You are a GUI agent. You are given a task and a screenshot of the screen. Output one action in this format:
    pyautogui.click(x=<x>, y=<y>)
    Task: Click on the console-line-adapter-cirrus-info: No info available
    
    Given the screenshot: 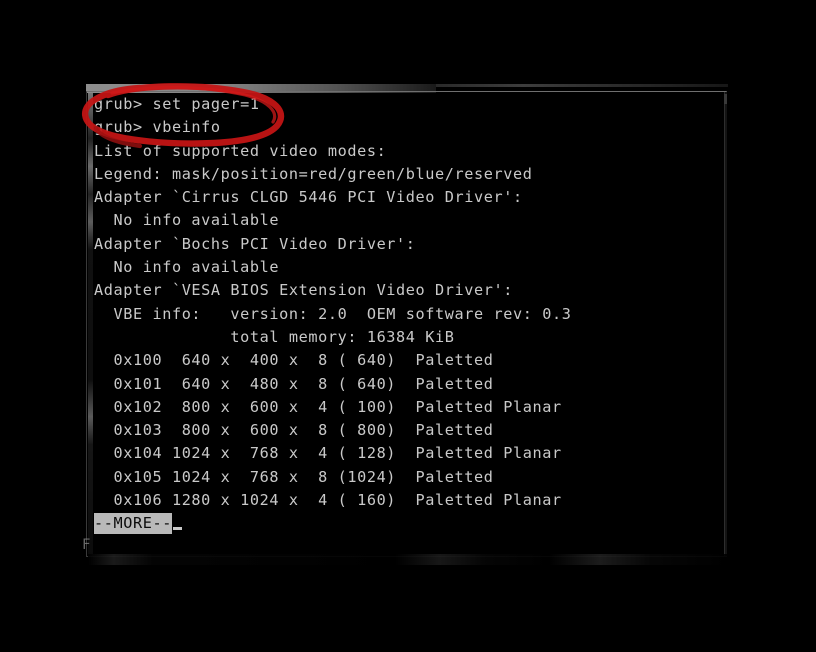 What is the action you would take?
    pyautogui.click(x=187, y=220)
    